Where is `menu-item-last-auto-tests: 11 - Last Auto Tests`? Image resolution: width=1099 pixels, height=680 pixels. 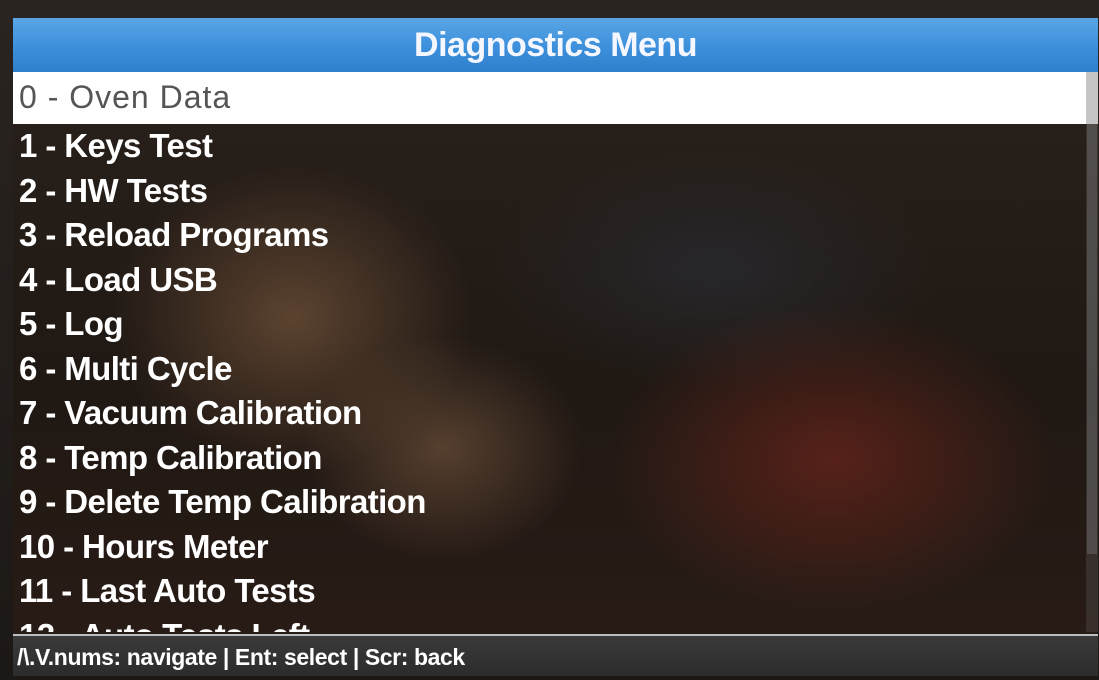 menu-item-last-auto-tests: 11 - Last Auto Tests is located at coordinates (555, 591).